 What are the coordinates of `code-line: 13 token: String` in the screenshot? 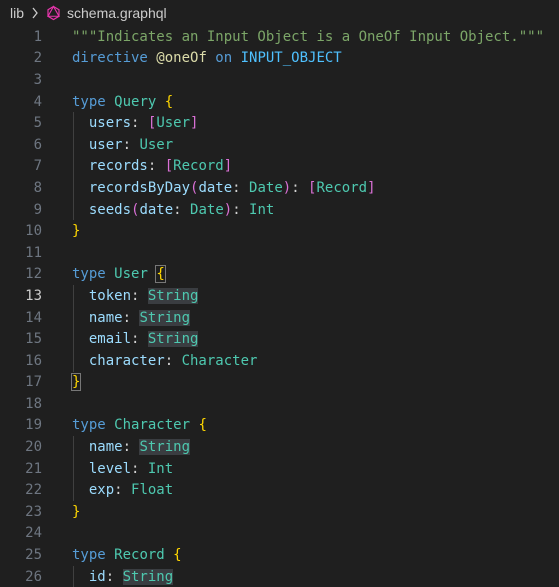 It's located at (279, 296).